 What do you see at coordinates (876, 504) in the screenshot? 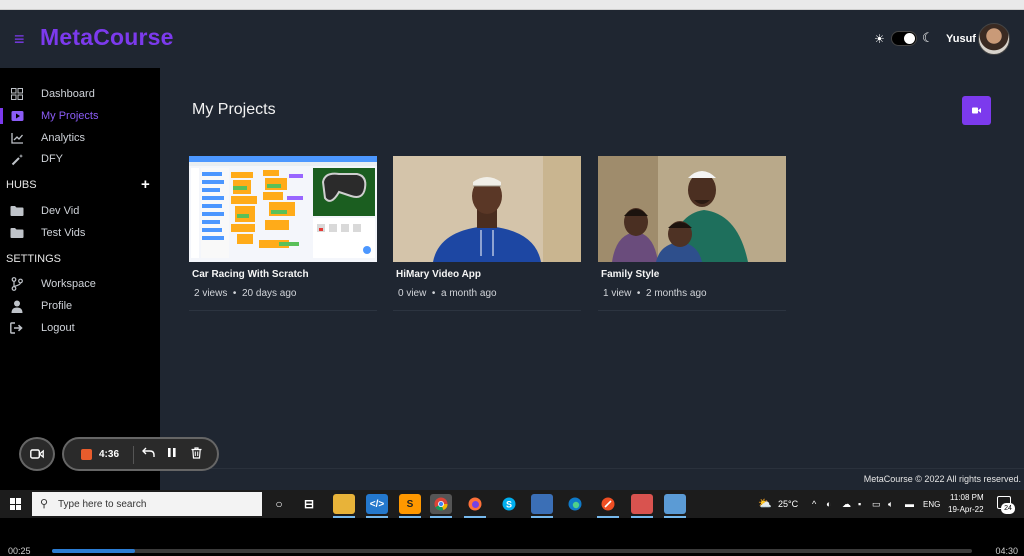
I see `battery-icon: ▭` at bounding box center [876, 504].